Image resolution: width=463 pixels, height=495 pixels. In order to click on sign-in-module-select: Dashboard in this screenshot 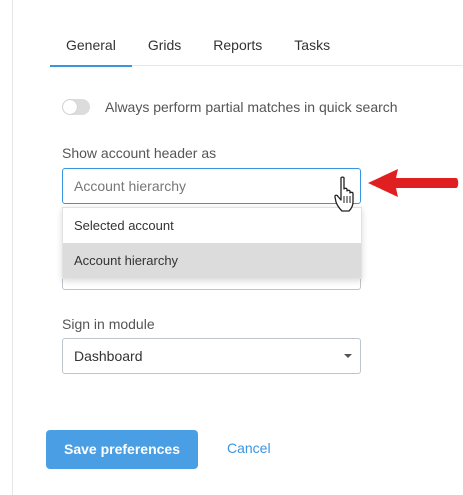, I will do `click(211, 356)`.